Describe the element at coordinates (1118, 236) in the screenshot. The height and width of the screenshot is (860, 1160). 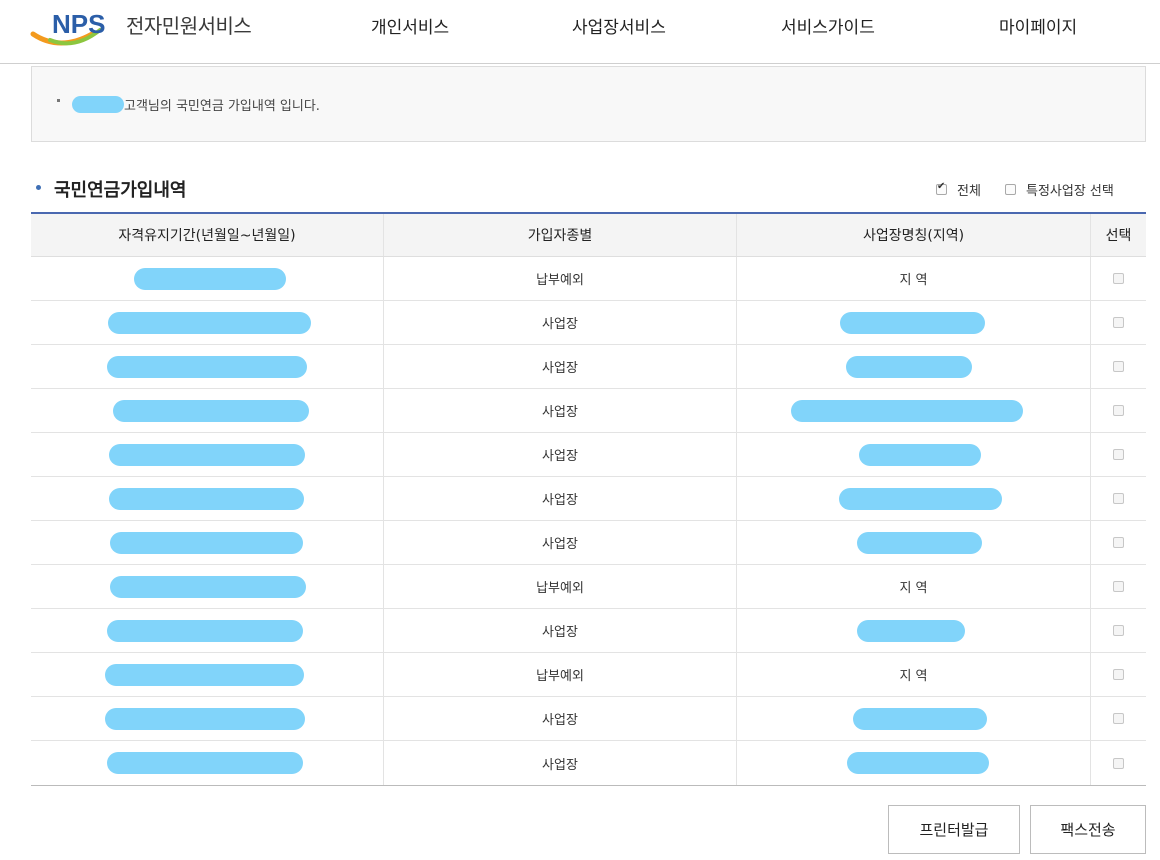
I see `column-header-select: 선택` at that location.